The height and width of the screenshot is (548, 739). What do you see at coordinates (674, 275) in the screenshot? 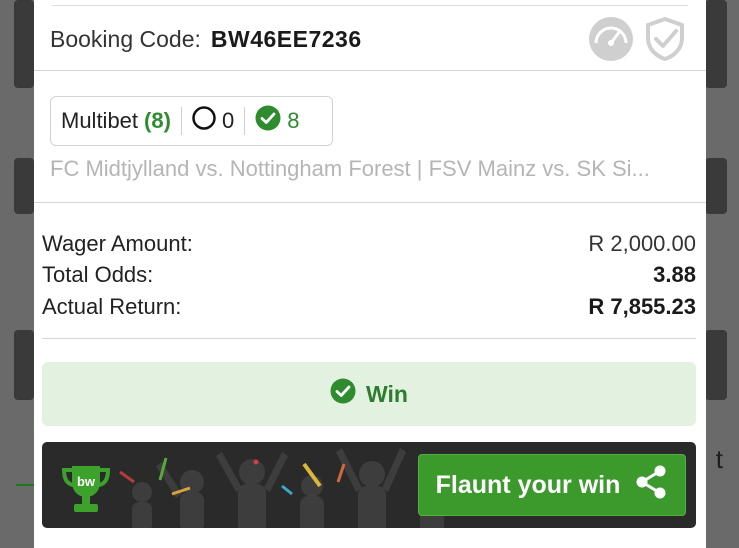
I see `odds-value: 3.88` at bounding box center [674, 275].